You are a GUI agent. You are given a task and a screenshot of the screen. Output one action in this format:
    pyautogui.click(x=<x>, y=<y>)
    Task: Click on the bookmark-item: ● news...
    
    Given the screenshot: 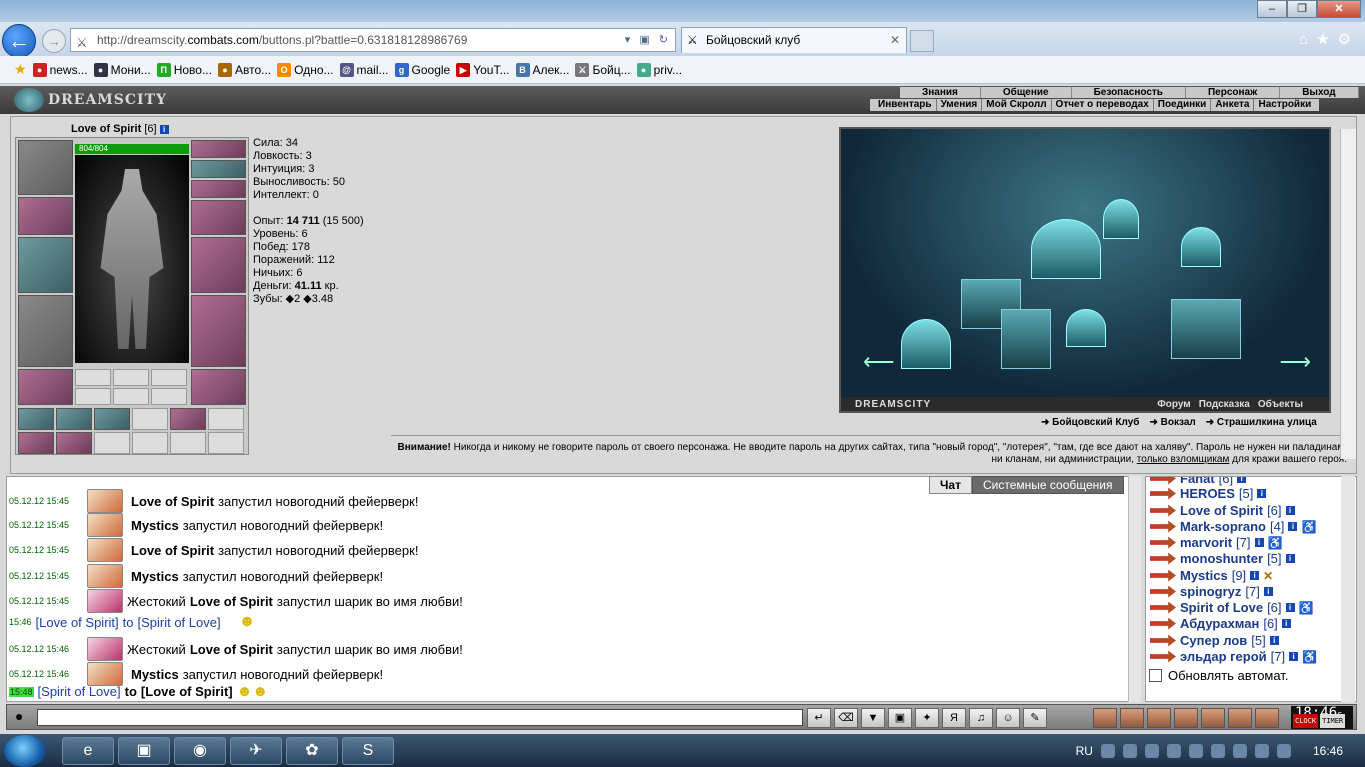 What is the action you would take?
    pyautogui.click(x=60, y=69)
    